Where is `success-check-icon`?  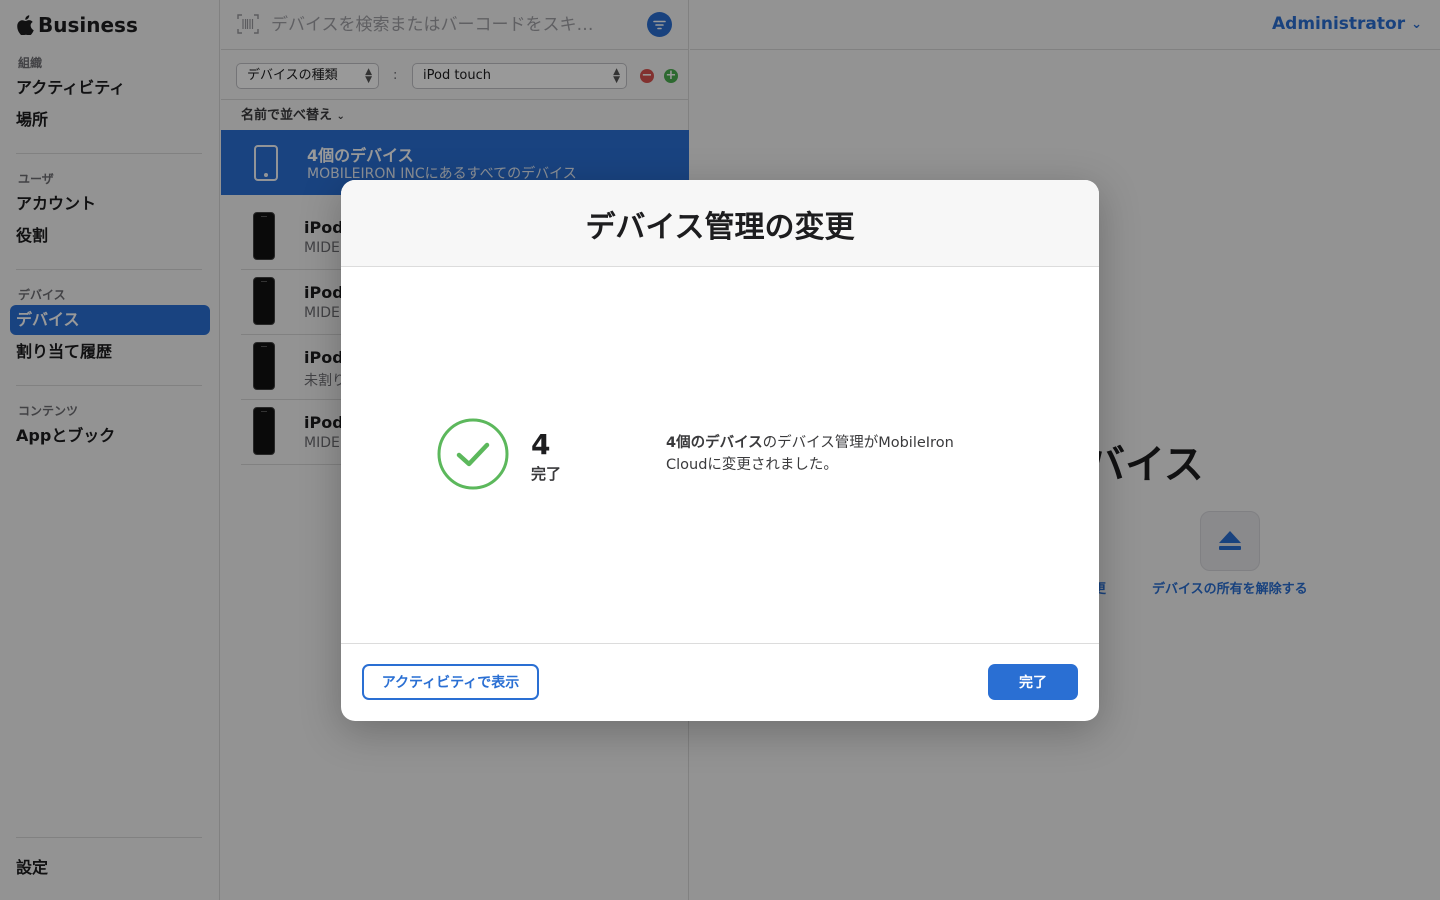 success-check-icon is located at coordinates (473, 454).